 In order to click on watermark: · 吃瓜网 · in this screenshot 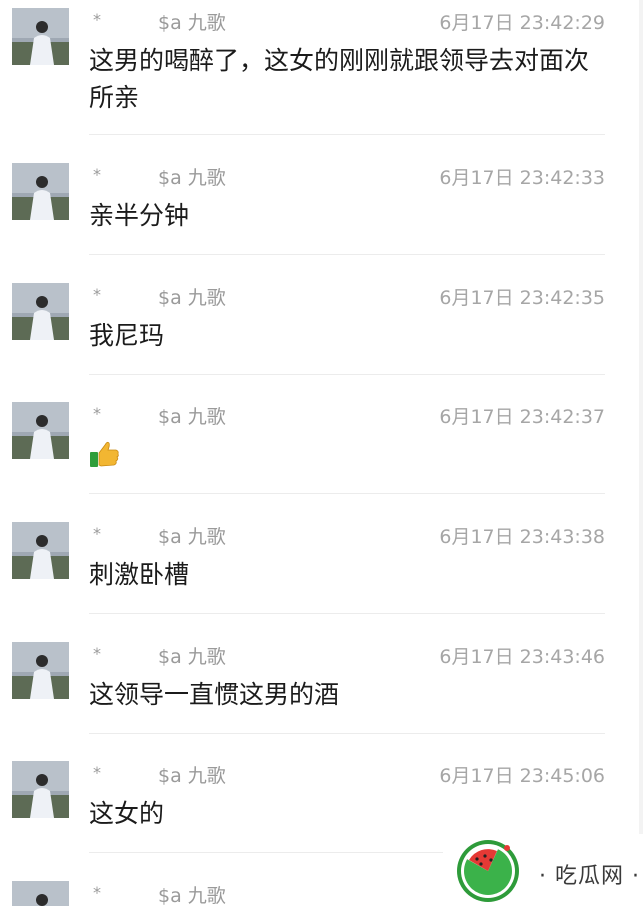, I will do `click(543, 870)`.